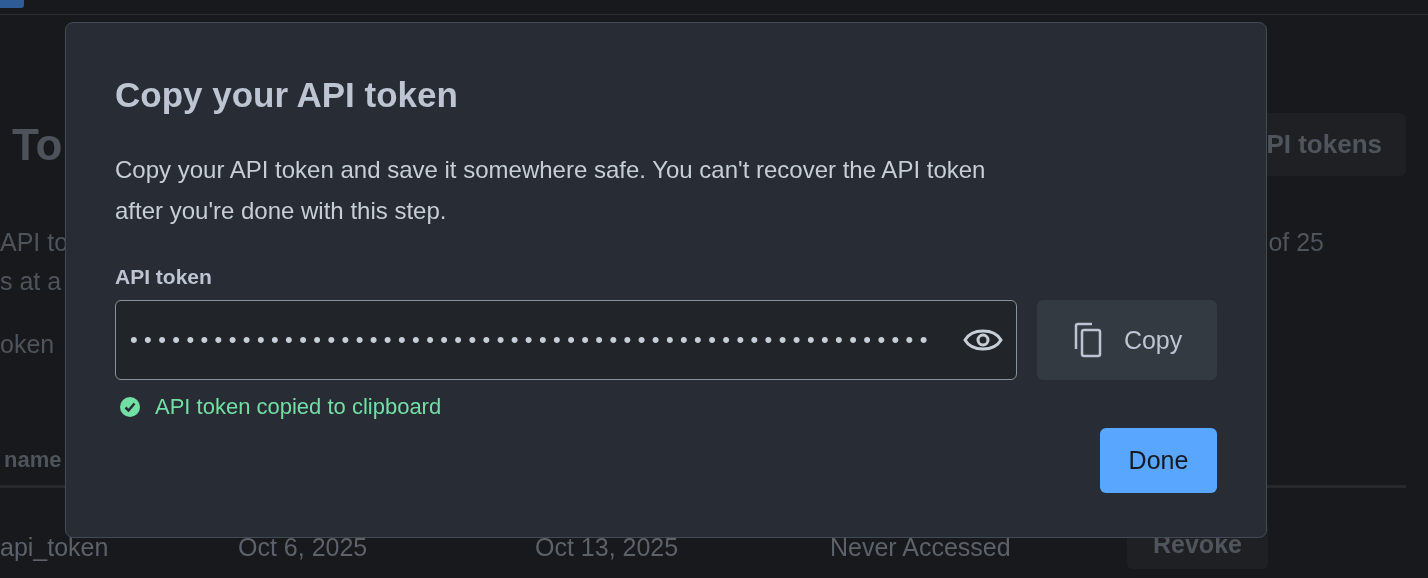 This screenshot has height=578, width=1428. What do you see at coordinates (287, 95) in the screenshot?
I see `dialog-title: Copy your API token` at bounding box center [287, 95].